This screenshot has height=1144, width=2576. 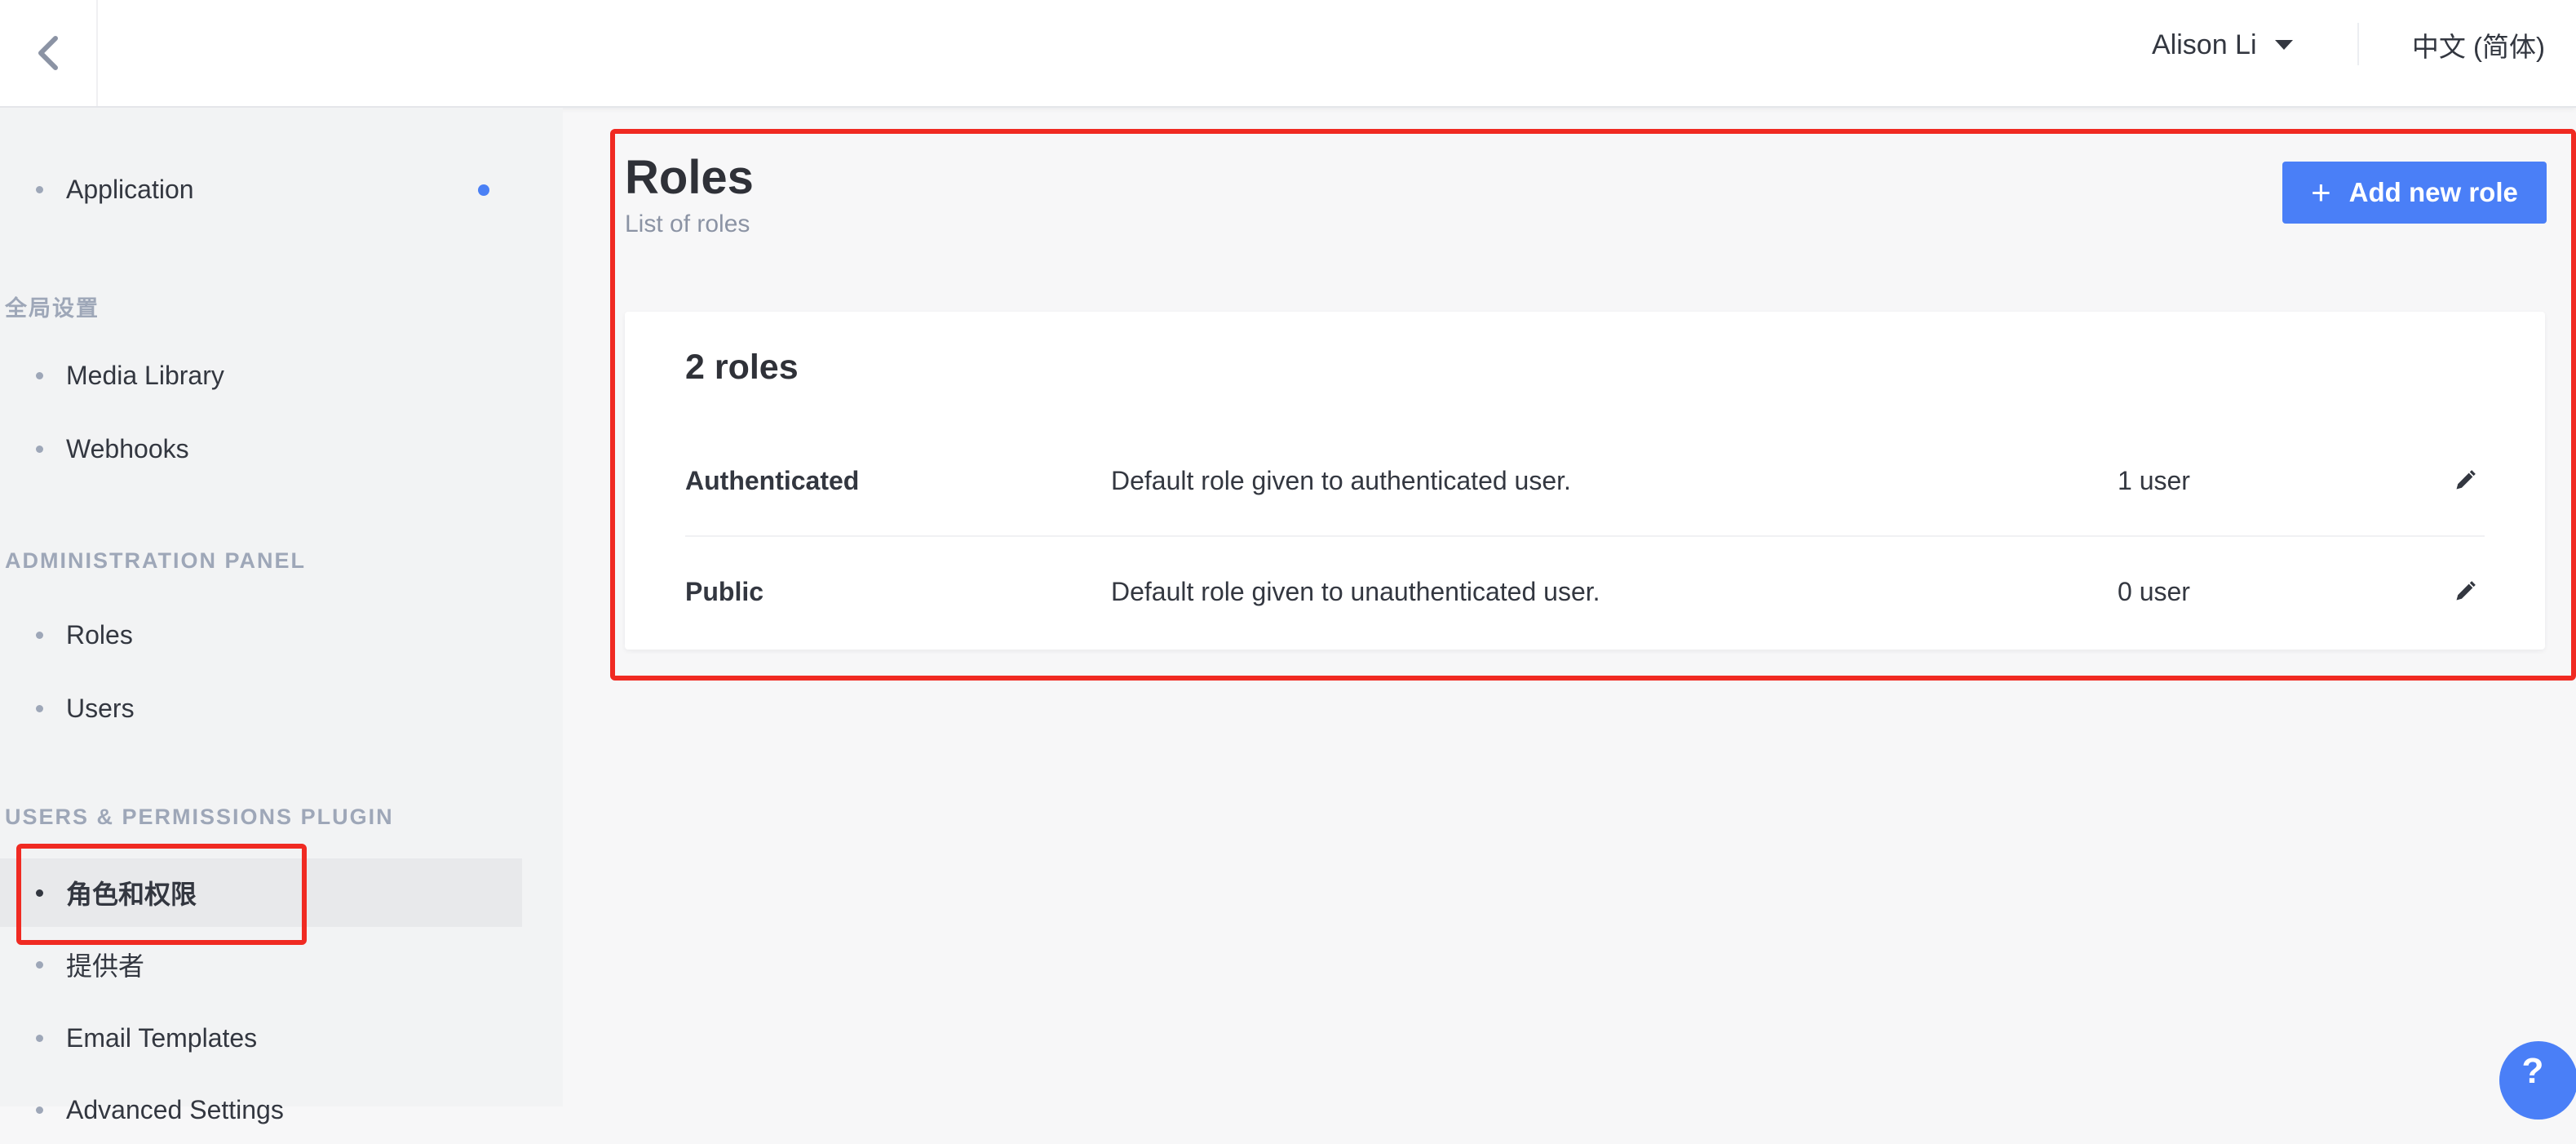 I want to click on annotation-box-sidebar, so click(x=161, y=894).